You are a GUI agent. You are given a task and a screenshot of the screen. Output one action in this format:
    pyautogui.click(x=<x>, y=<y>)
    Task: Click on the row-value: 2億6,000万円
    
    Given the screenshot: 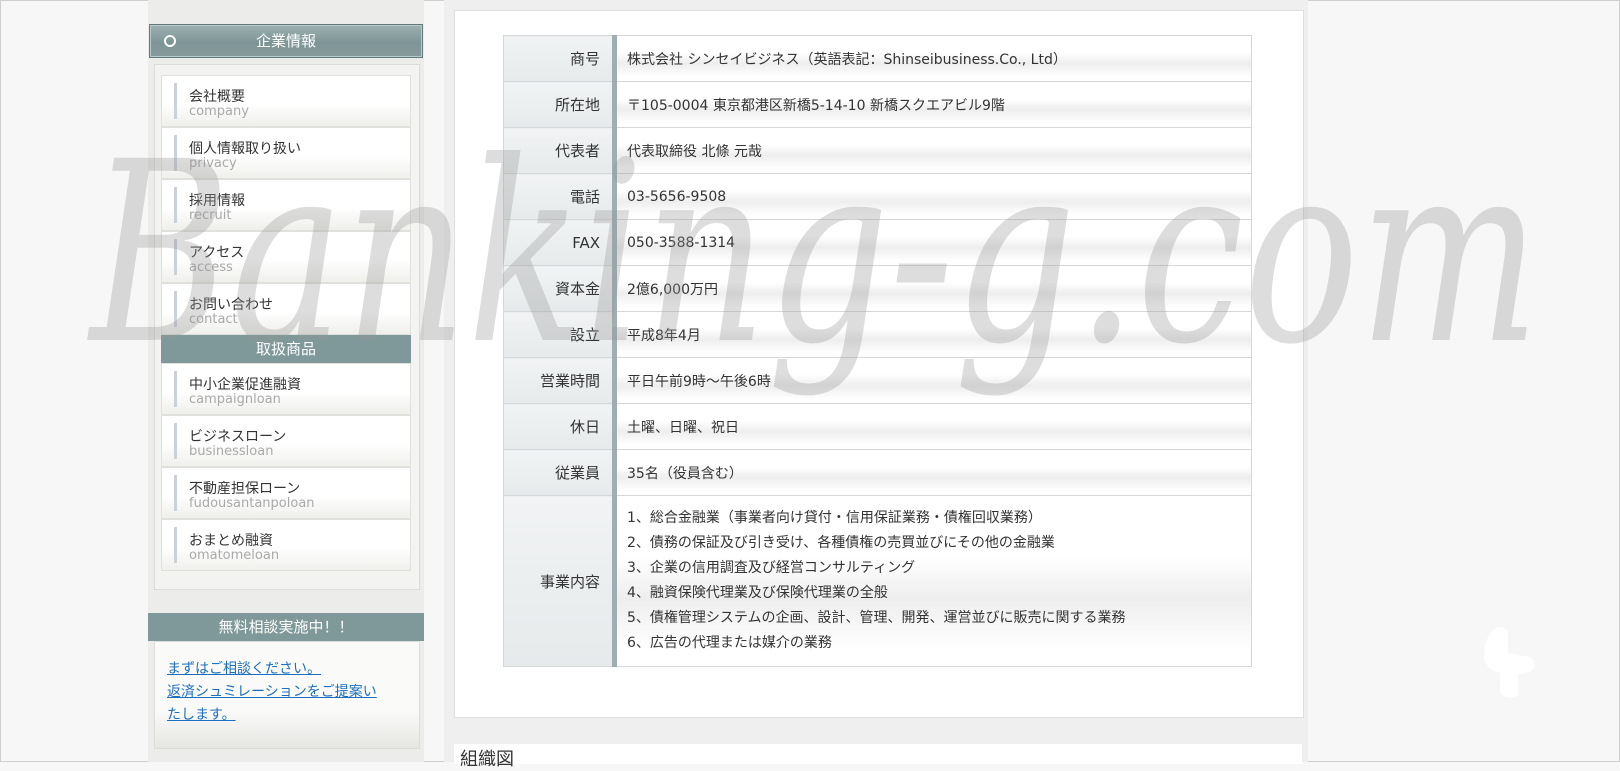 What is the action you would take?
    pyautogui.click(x=933, y=288)
    